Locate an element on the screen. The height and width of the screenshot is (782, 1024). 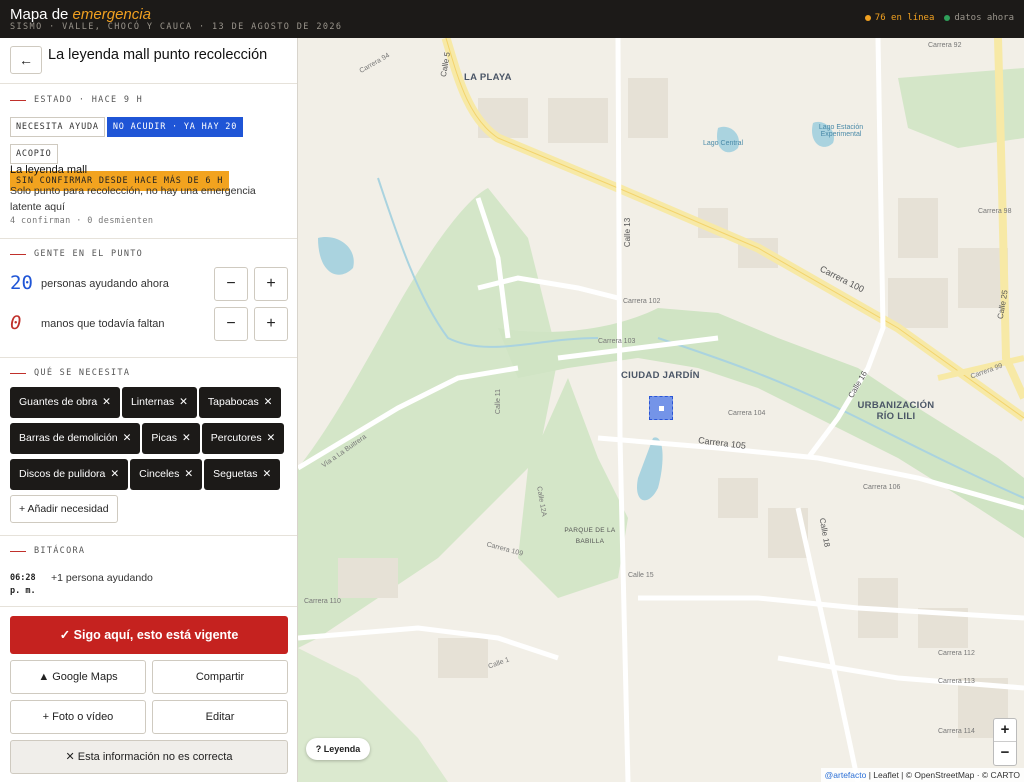
attribution-text: | Leaflet | © OpenStreetMap · © CARTO is located at coordinates (943, 775).